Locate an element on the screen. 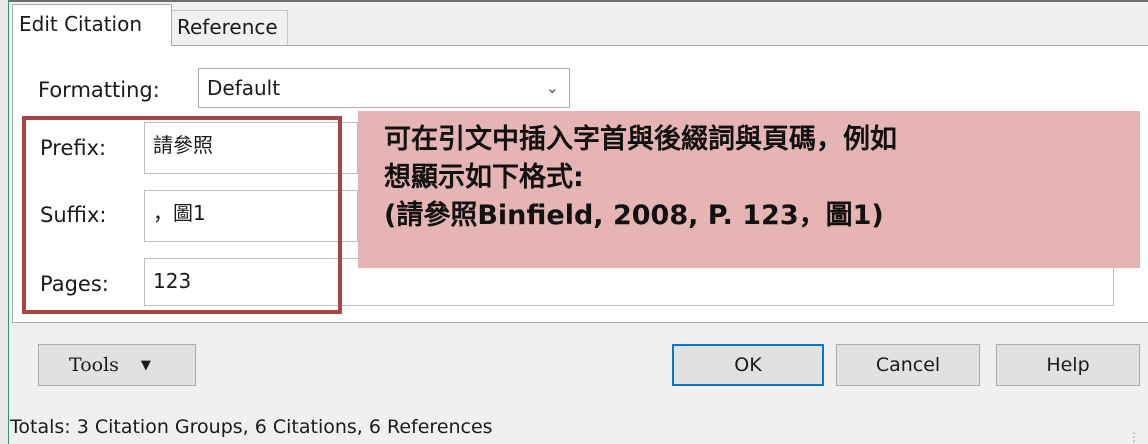 The height and width of the screenshot is (444, 1148). resize-grip-icon: ⋮ is located at coordinates (1134, 437).